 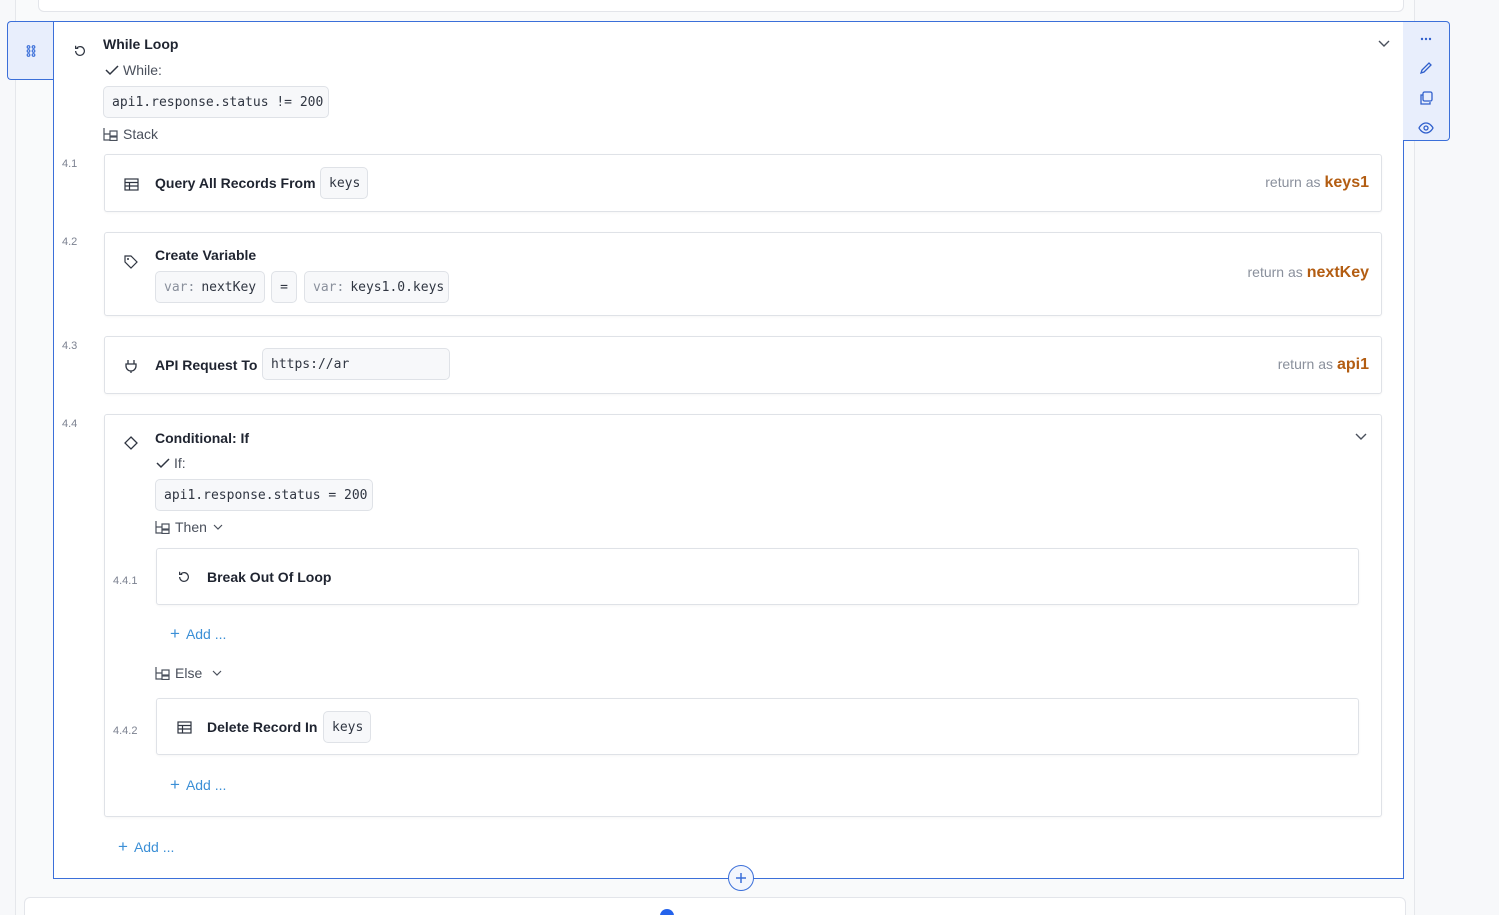 I want to click on else-label-text: Else, so click(x=189, y=673).